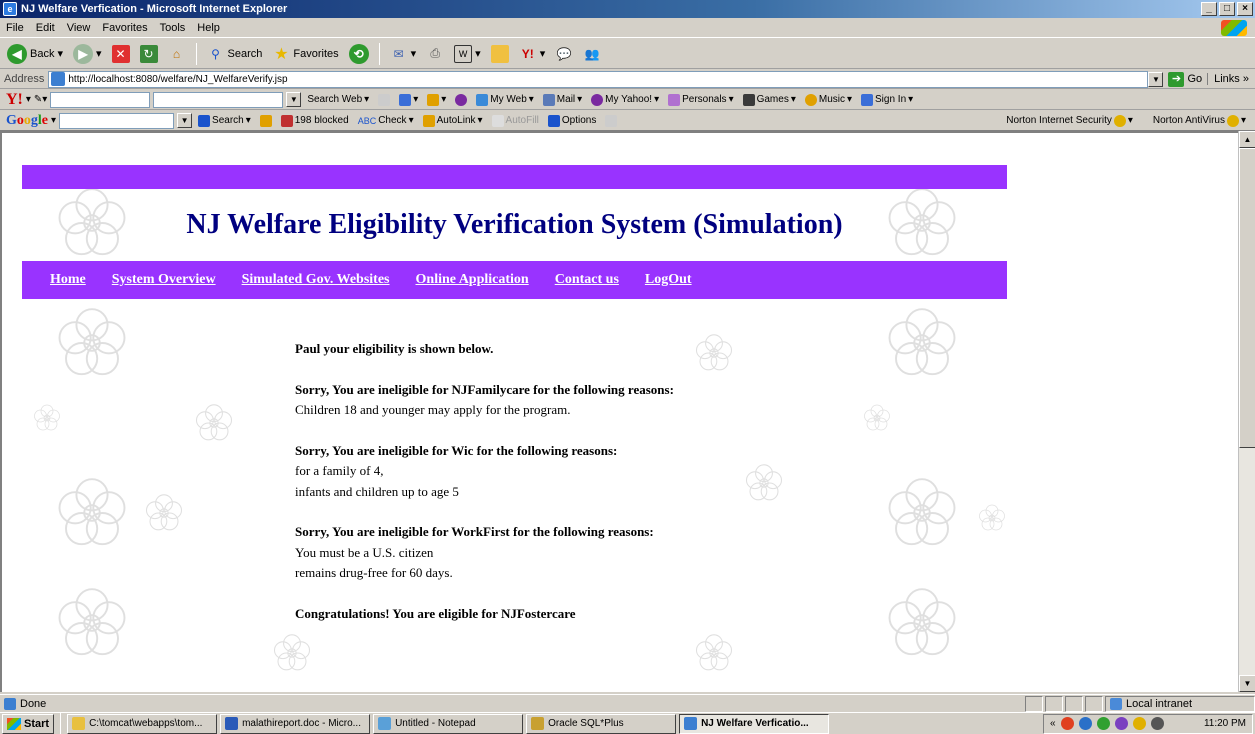 This screenshot has height=734, width=1255. What do you see at coordinates (1247, 683) in the screenshot?
I see `scroll-down-button: ▼` at bounding box center [1247, 683].